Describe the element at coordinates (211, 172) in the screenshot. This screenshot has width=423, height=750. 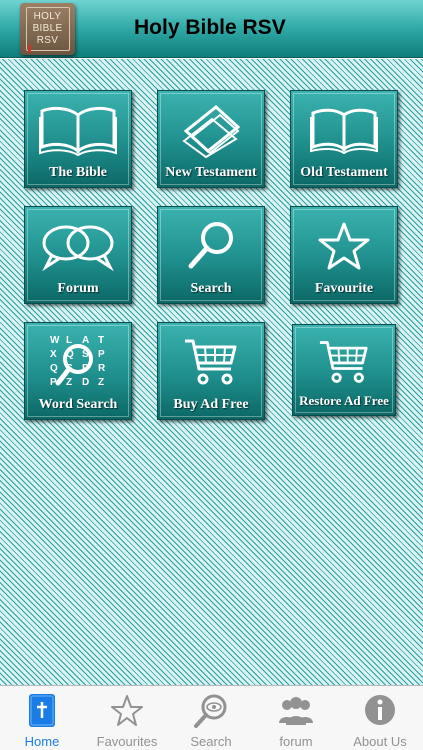
I see `tile-label: New Testament` at that location.